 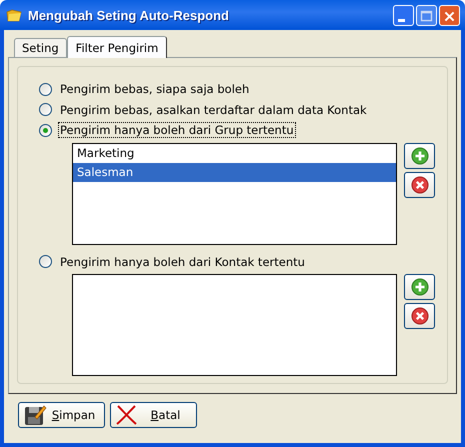 What do you see at coordinates (213, 110) in the screenshot?
I see `radio-label: Pengirim bebas, asalkan terdaftar dalam data Kontak` at bounding box center [213, 110].